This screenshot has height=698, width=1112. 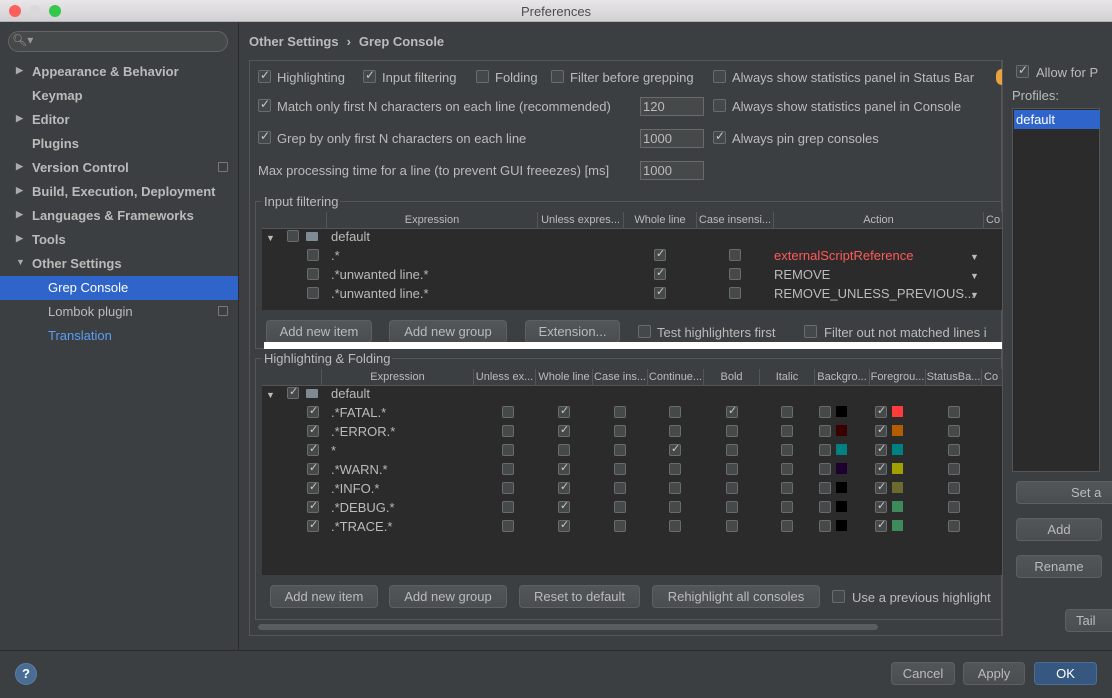 What do you see at coordinates (994, 673) in the screenshot?
I see `apply-button: Apply` at bounding box center [994, 673].